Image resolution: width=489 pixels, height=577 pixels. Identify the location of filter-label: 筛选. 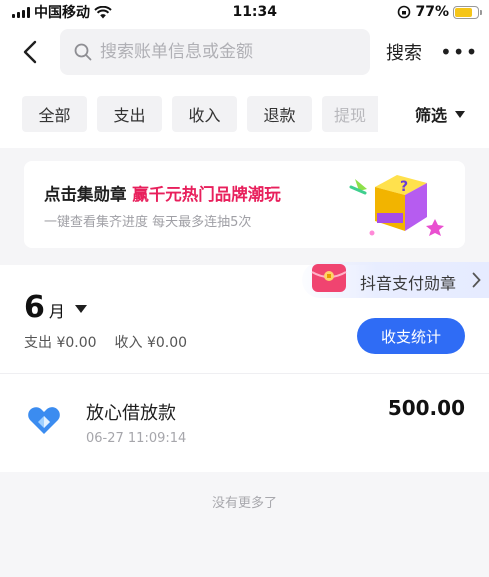
(430, 115).